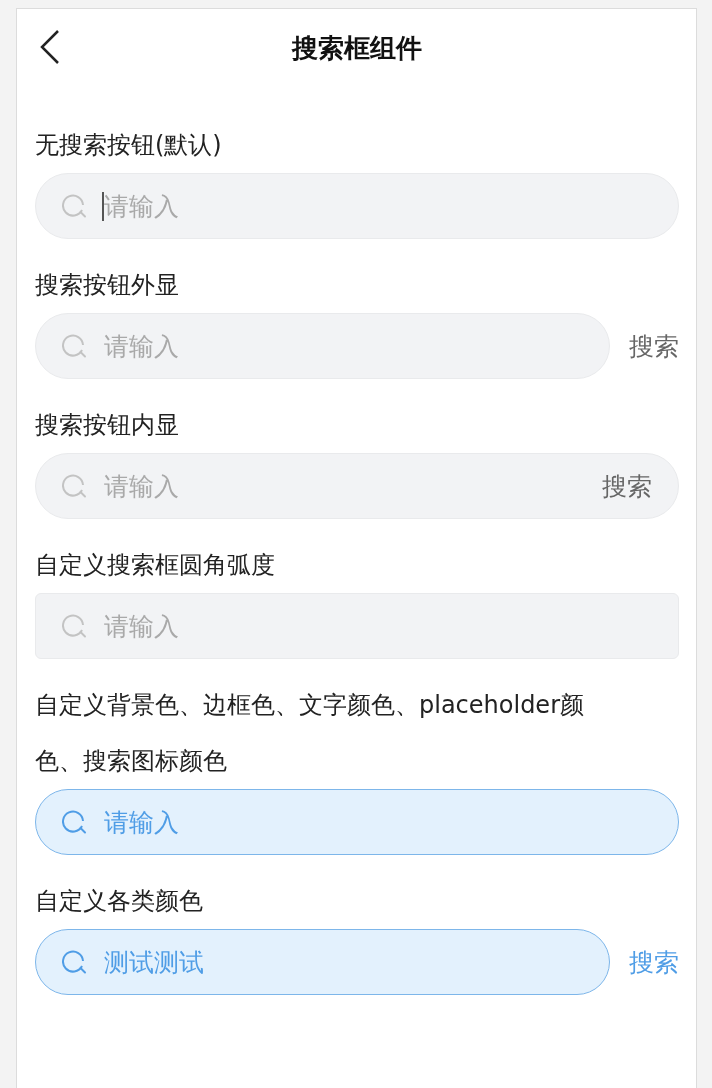  I want to click on section-label: 搜索按钮内显, so click(107, 425).